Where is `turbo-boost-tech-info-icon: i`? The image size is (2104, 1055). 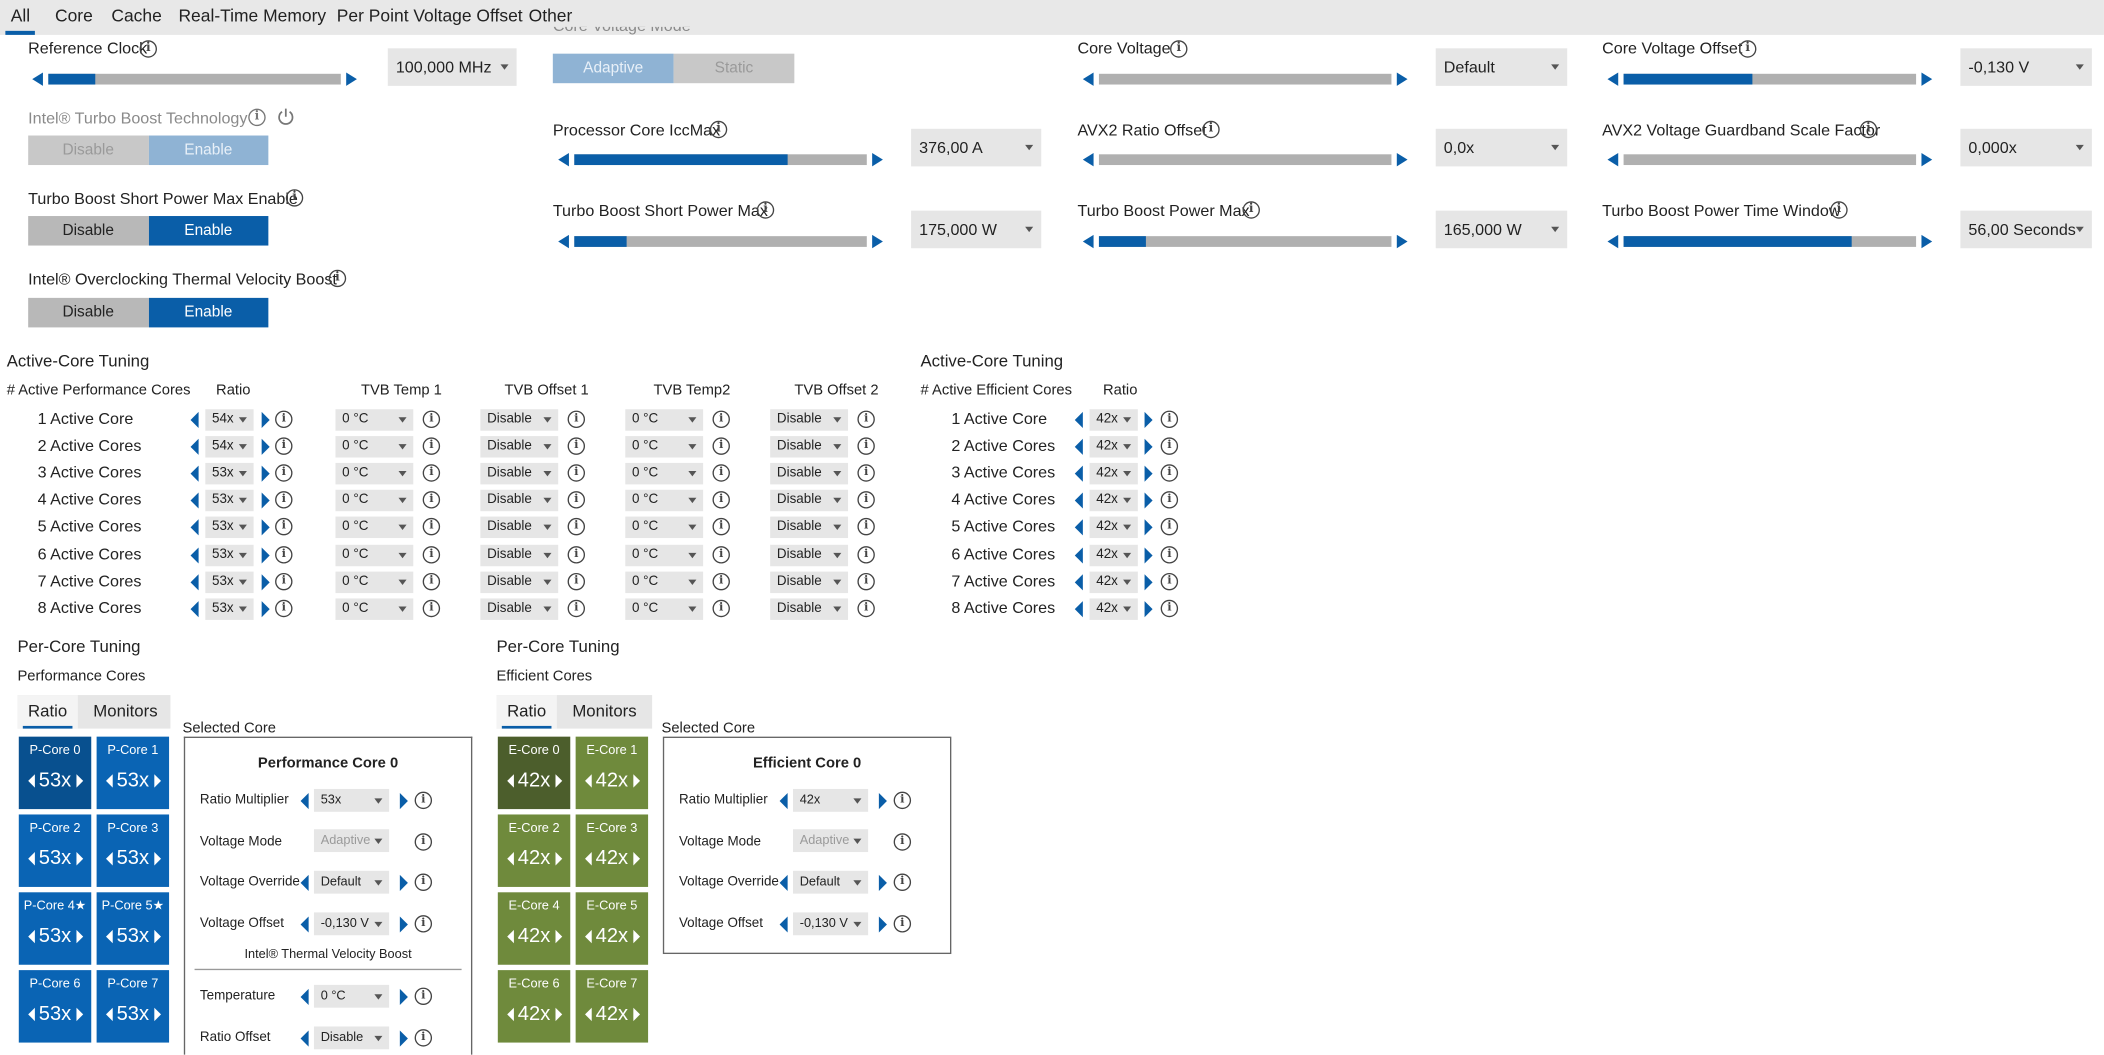 turbo-boost-tech-info-icon: i is located at coordinates (257, 117).